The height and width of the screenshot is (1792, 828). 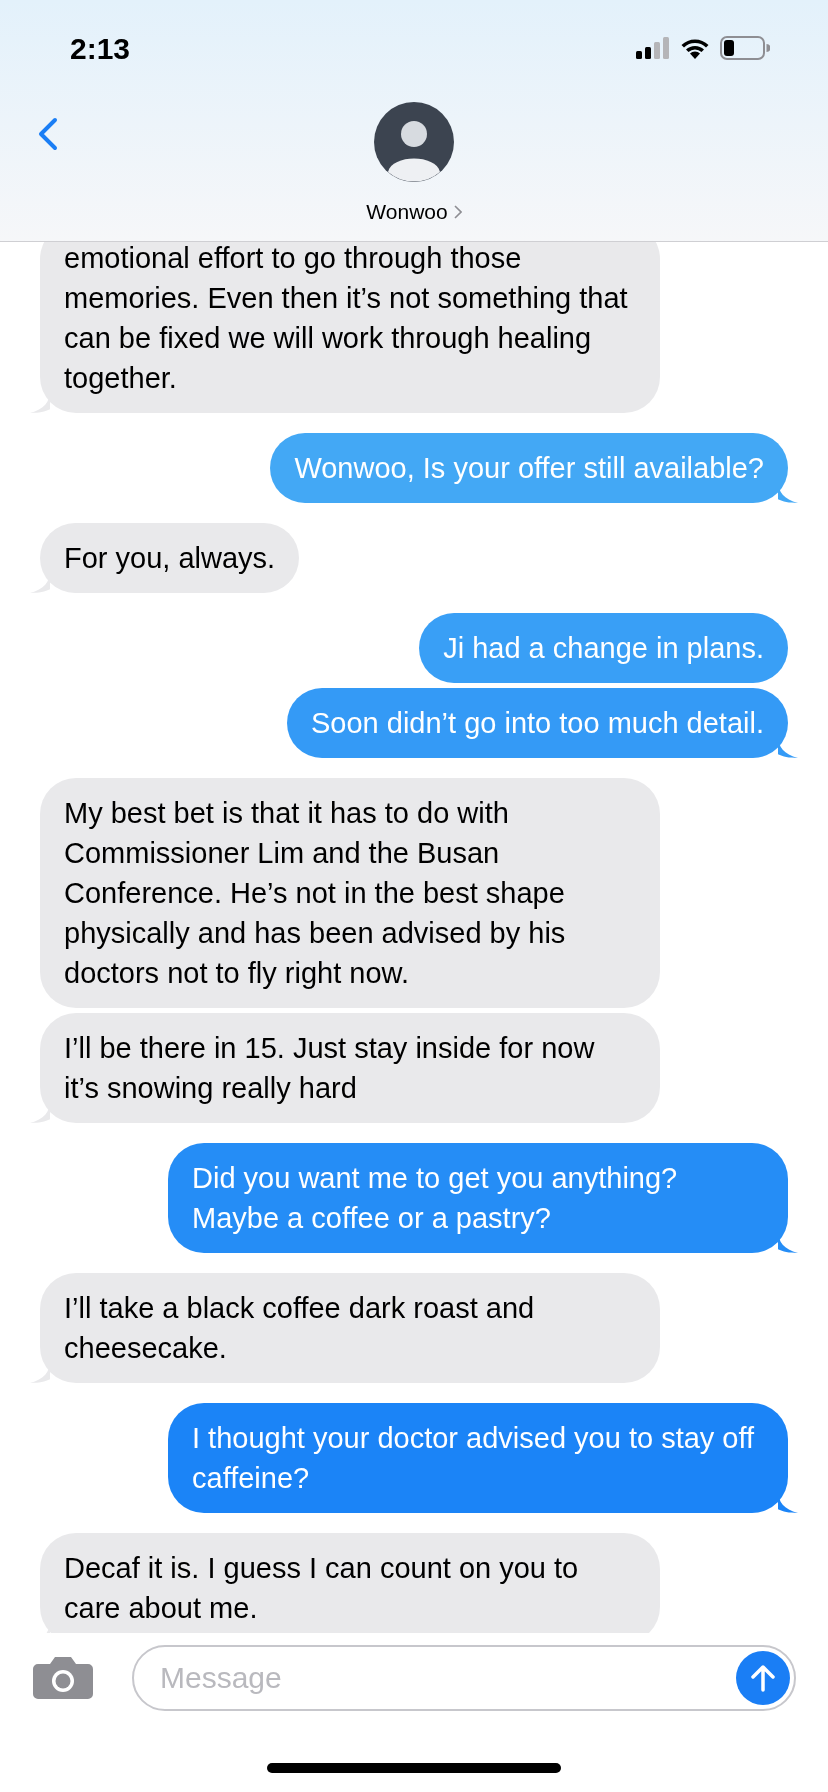 What do you see at coordinates (350, 327) in the screenshot?
I see `received-message: emotional effort to go through those memories. Even then it’s not something that can be fixed we will work through healing together.` at bounding box center [350, 327].